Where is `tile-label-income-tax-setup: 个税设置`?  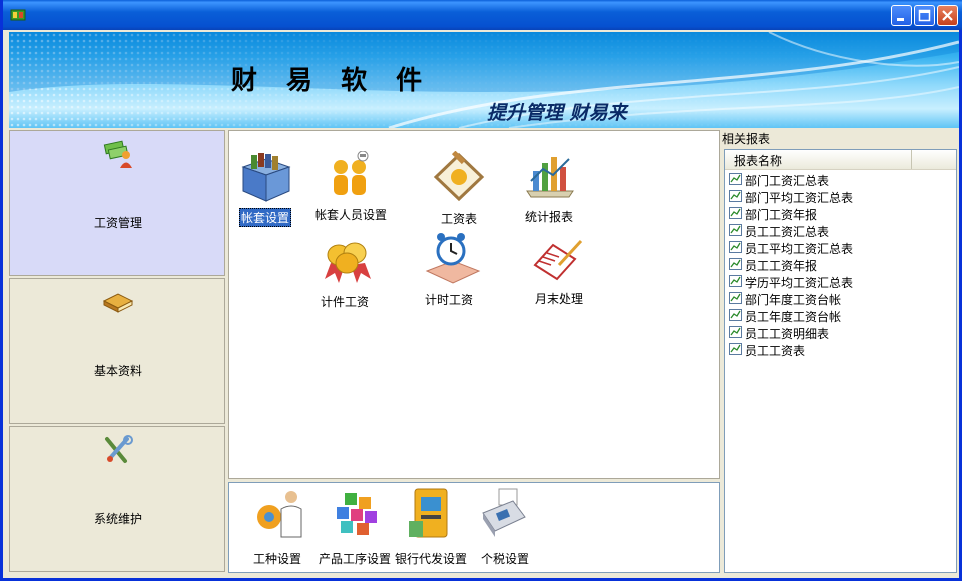
tile-label-income-tax-setup: 个税设置 is located at coordinates (505, 559).